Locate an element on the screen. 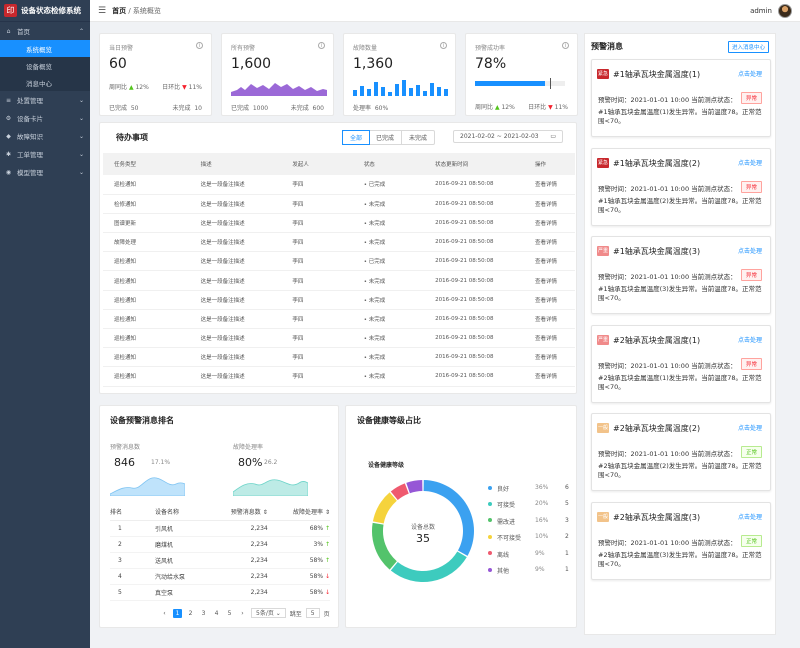 The image size is (800, 648). sidebar-group-1: ≡ 处置管理 ⌄ is located at coordinates (45, 100).